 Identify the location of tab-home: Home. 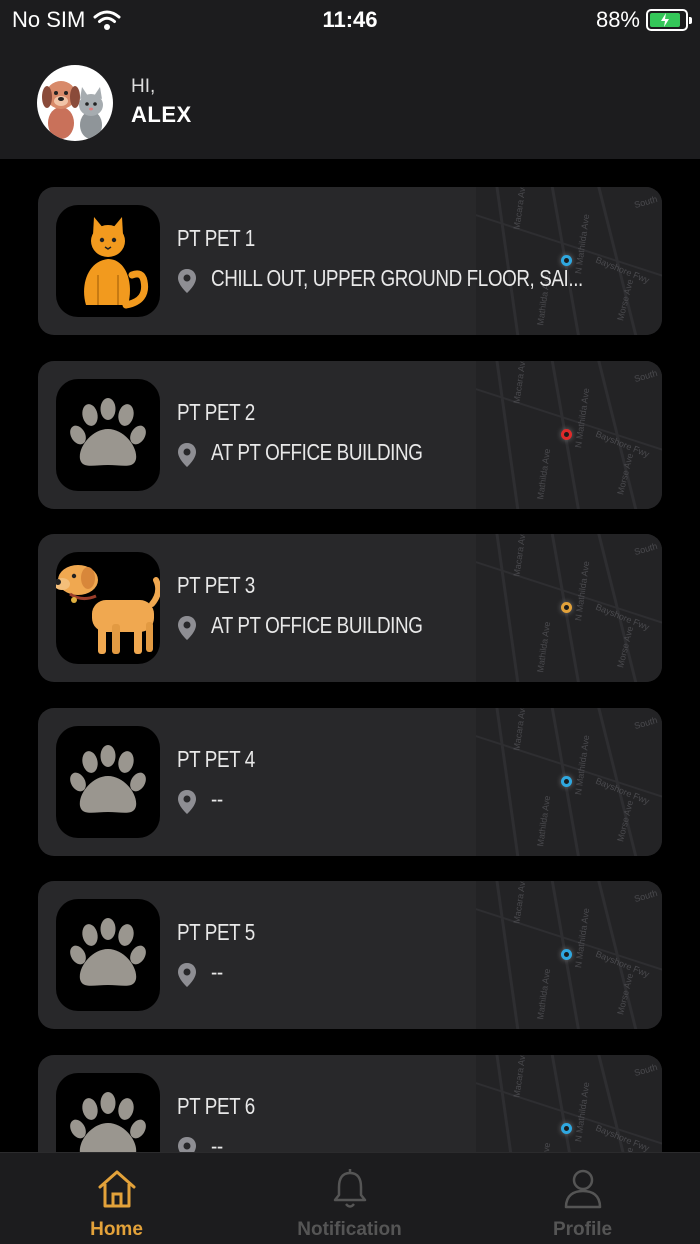
(116, 1198).